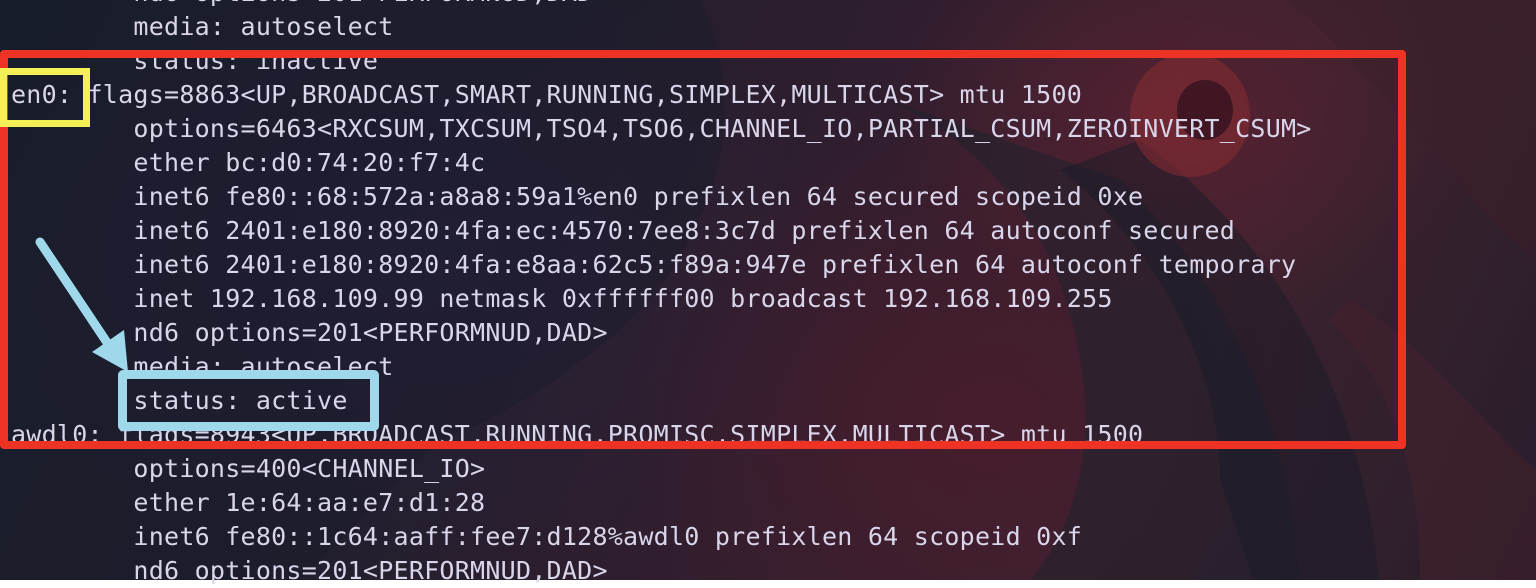 The height and width of the screenshot is (588, 1536). I want to click on terminal-line: ether 1e:64:aa:e7:d1:28, so click(248, 502).